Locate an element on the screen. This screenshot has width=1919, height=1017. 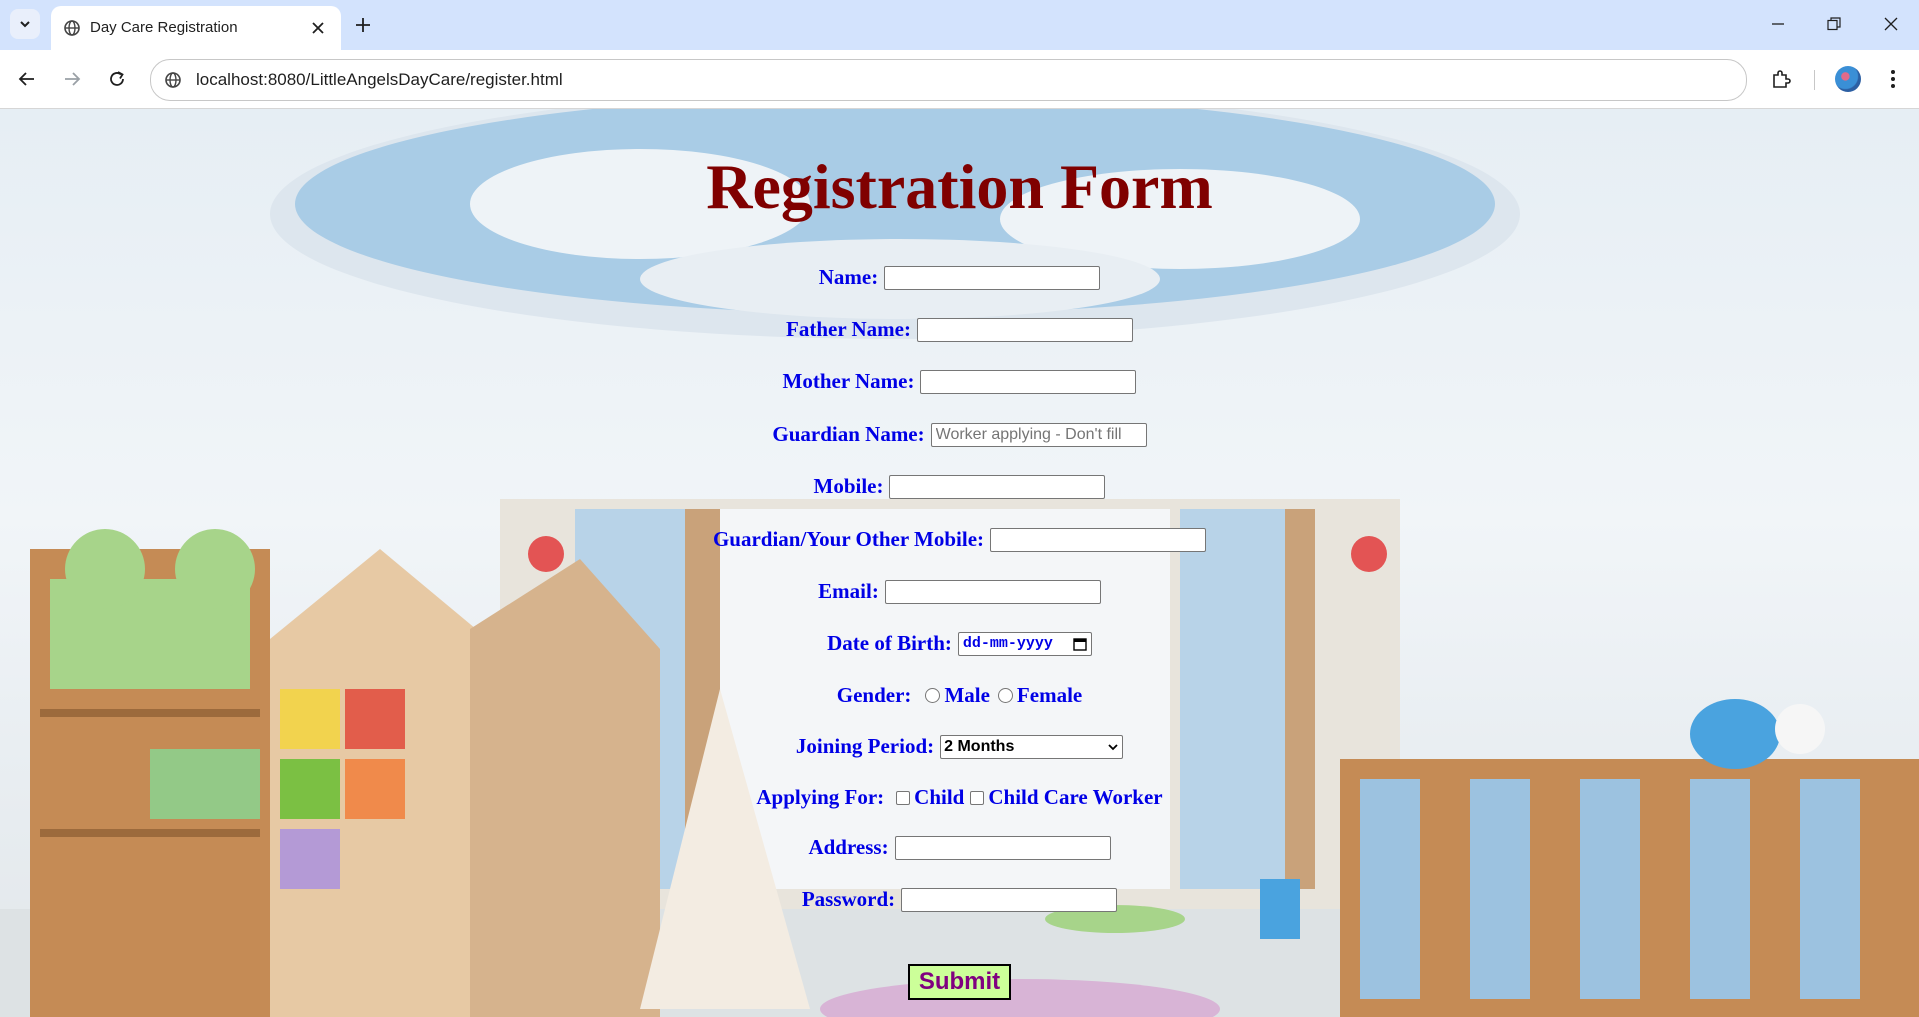
name-label: Name: is located at coordinates (848, 277).